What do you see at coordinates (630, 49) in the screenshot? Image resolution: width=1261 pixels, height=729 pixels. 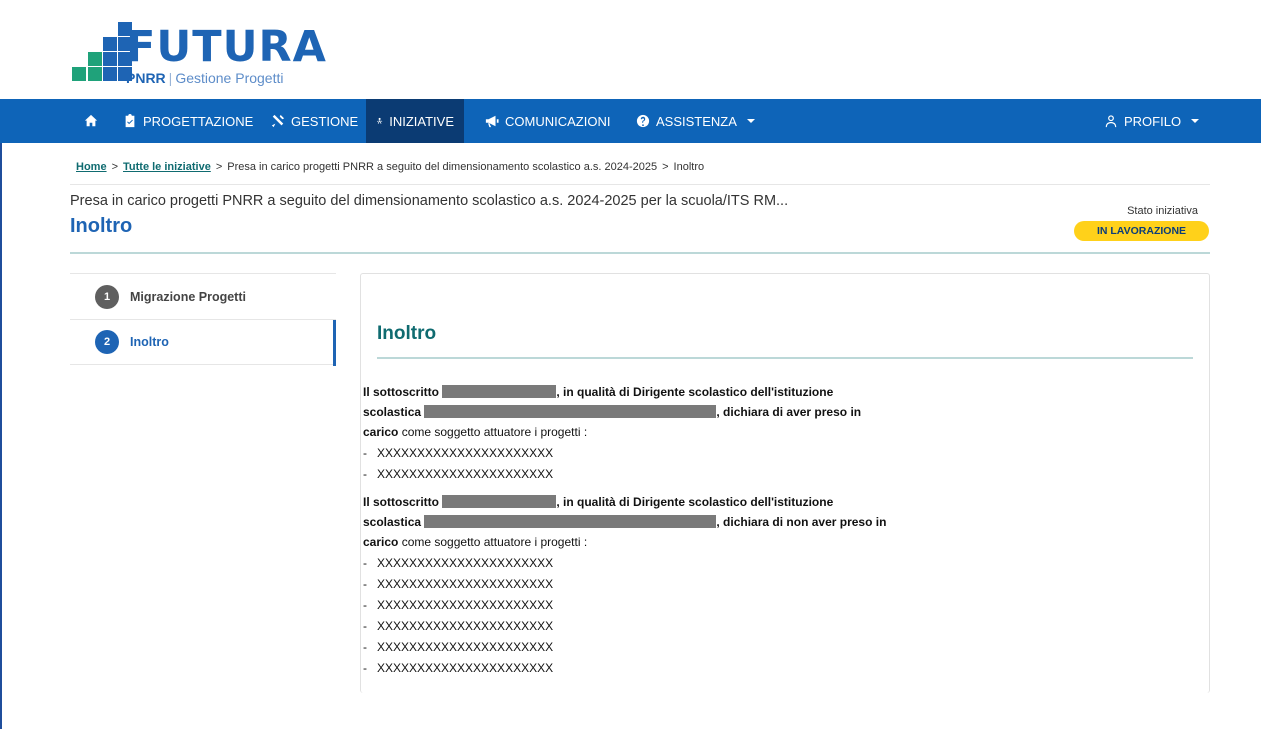 I see `site-header: FUTURA PNRR | Gestione Progetti` at bounding box center [630, 49].